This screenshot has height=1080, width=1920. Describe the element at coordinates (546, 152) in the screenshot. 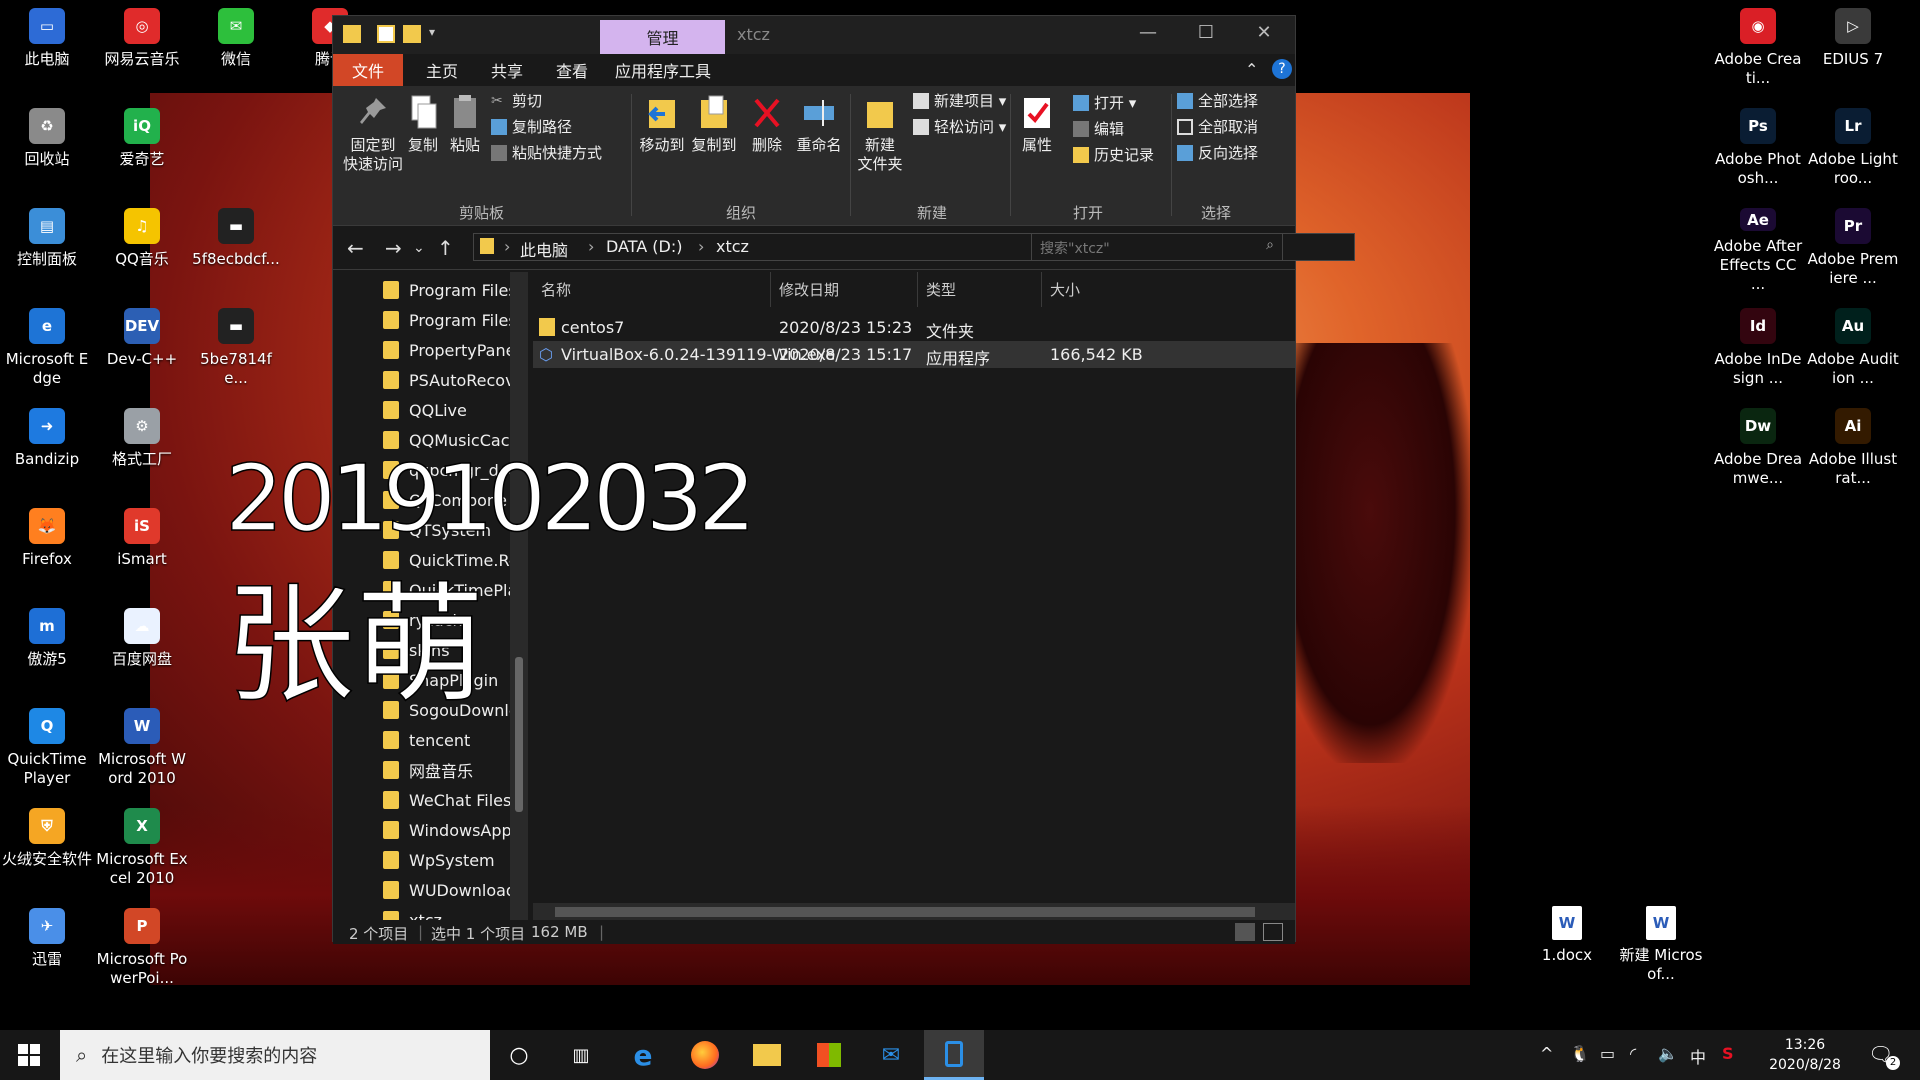

I see `paste-shortcut-button: 粘贴快捷方式` at that location.